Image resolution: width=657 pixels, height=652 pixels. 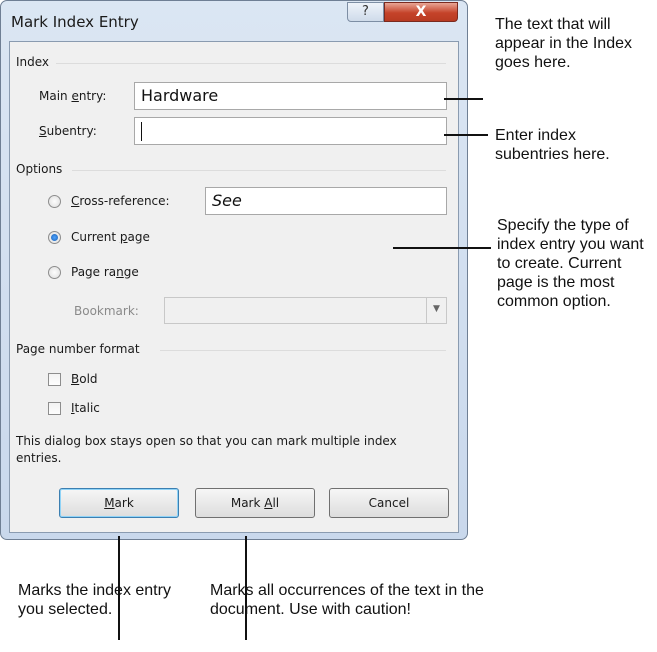 I want to click on text-cursor, so click(x=141, y=131).